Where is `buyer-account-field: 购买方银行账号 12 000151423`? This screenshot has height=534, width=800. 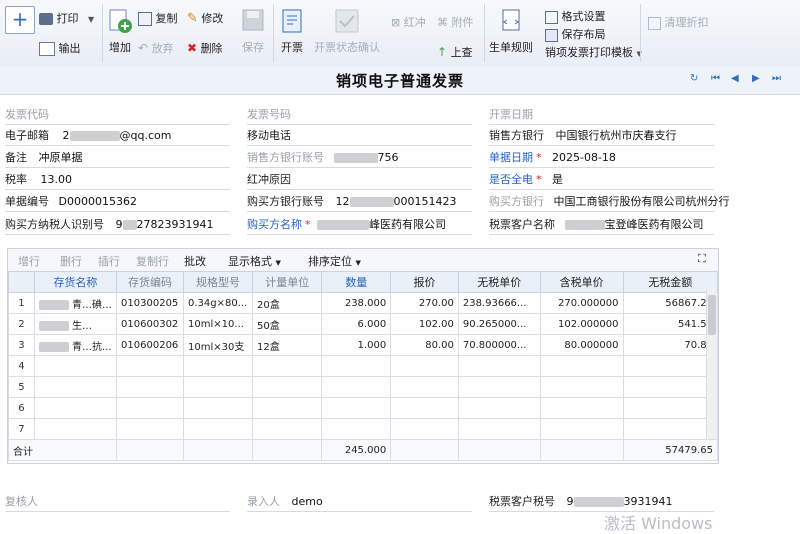
buyer-account-field: 购买方银行账号 12 000151423 is located at coordinates (352, 202).